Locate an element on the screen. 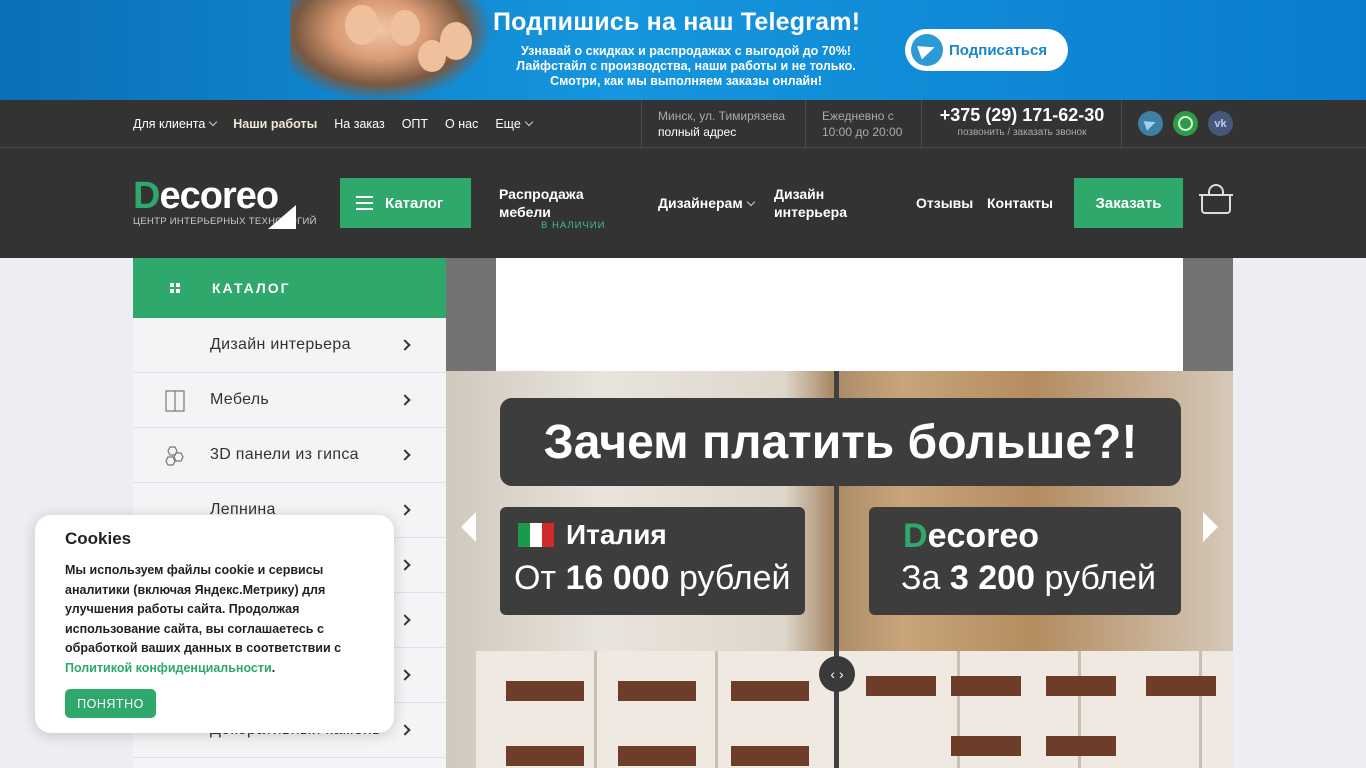  address: Минск, ул. Тимирязева полный адрес is located at coordinates (721, 124).